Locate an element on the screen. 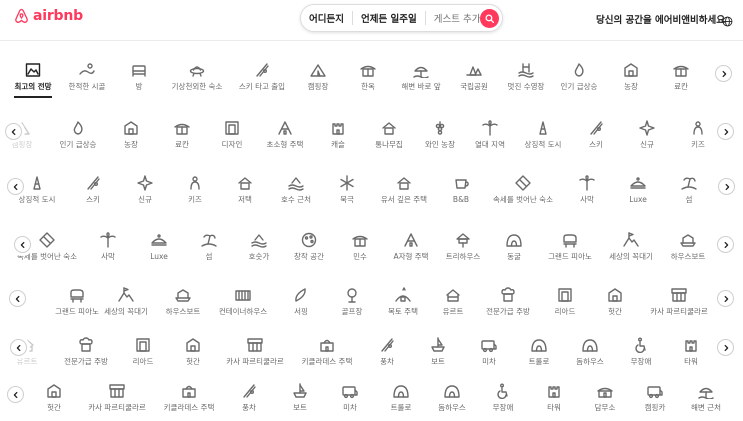  category-item: 섬 is located at coordinates (689, 188).